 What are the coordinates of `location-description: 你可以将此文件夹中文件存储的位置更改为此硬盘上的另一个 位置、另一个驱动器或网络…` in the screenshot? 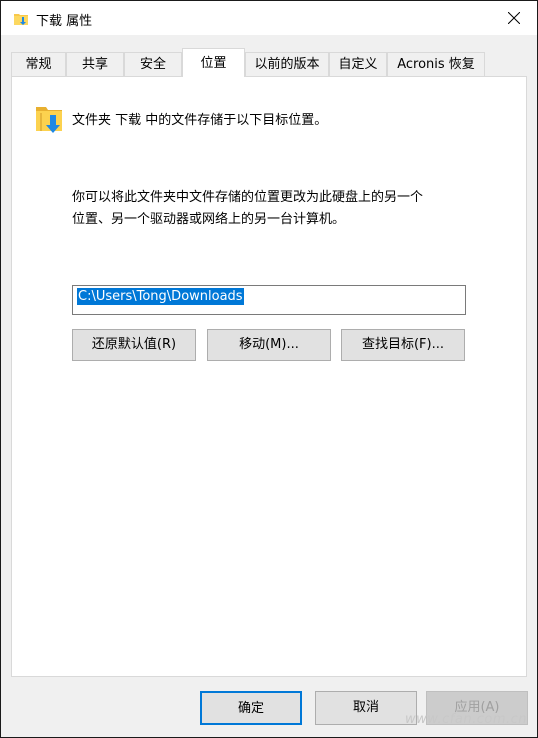 It's located at (282, 209).